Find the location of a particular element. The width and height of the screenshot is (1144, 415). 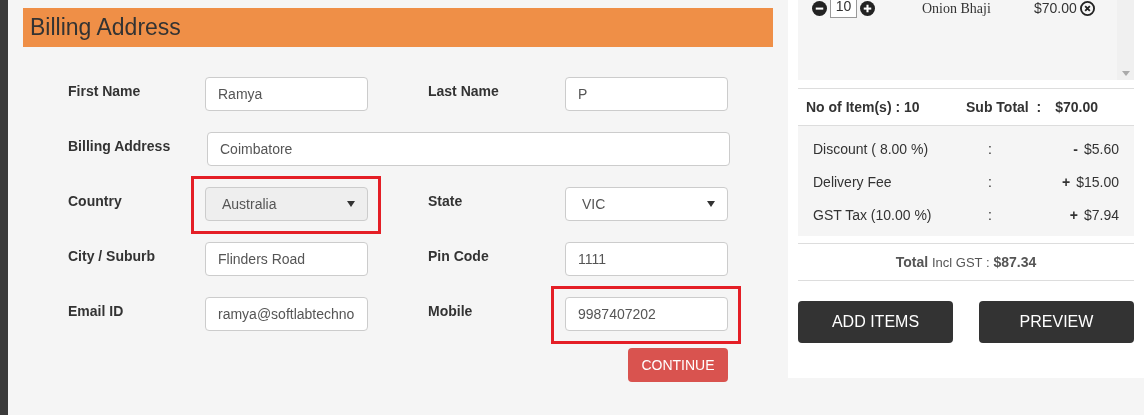

item-count: No of Item(s) : 10 is located at coordinates (863, 107).